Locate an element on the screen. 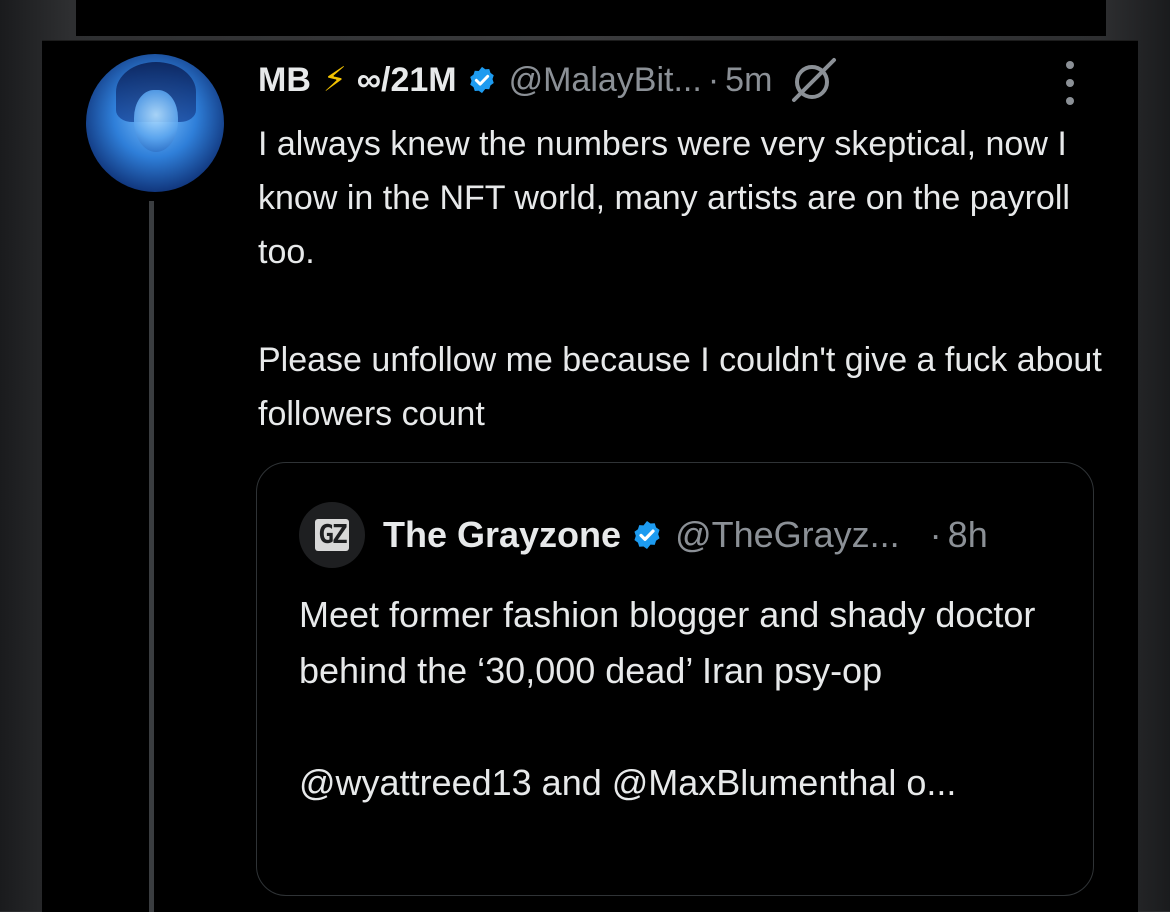 Image resolution: width=1170 pixels, height=912 pixels. post-header: MB ⚡ ∞/21M @MalayBit... · 5m is located at coordinates (549, 80).